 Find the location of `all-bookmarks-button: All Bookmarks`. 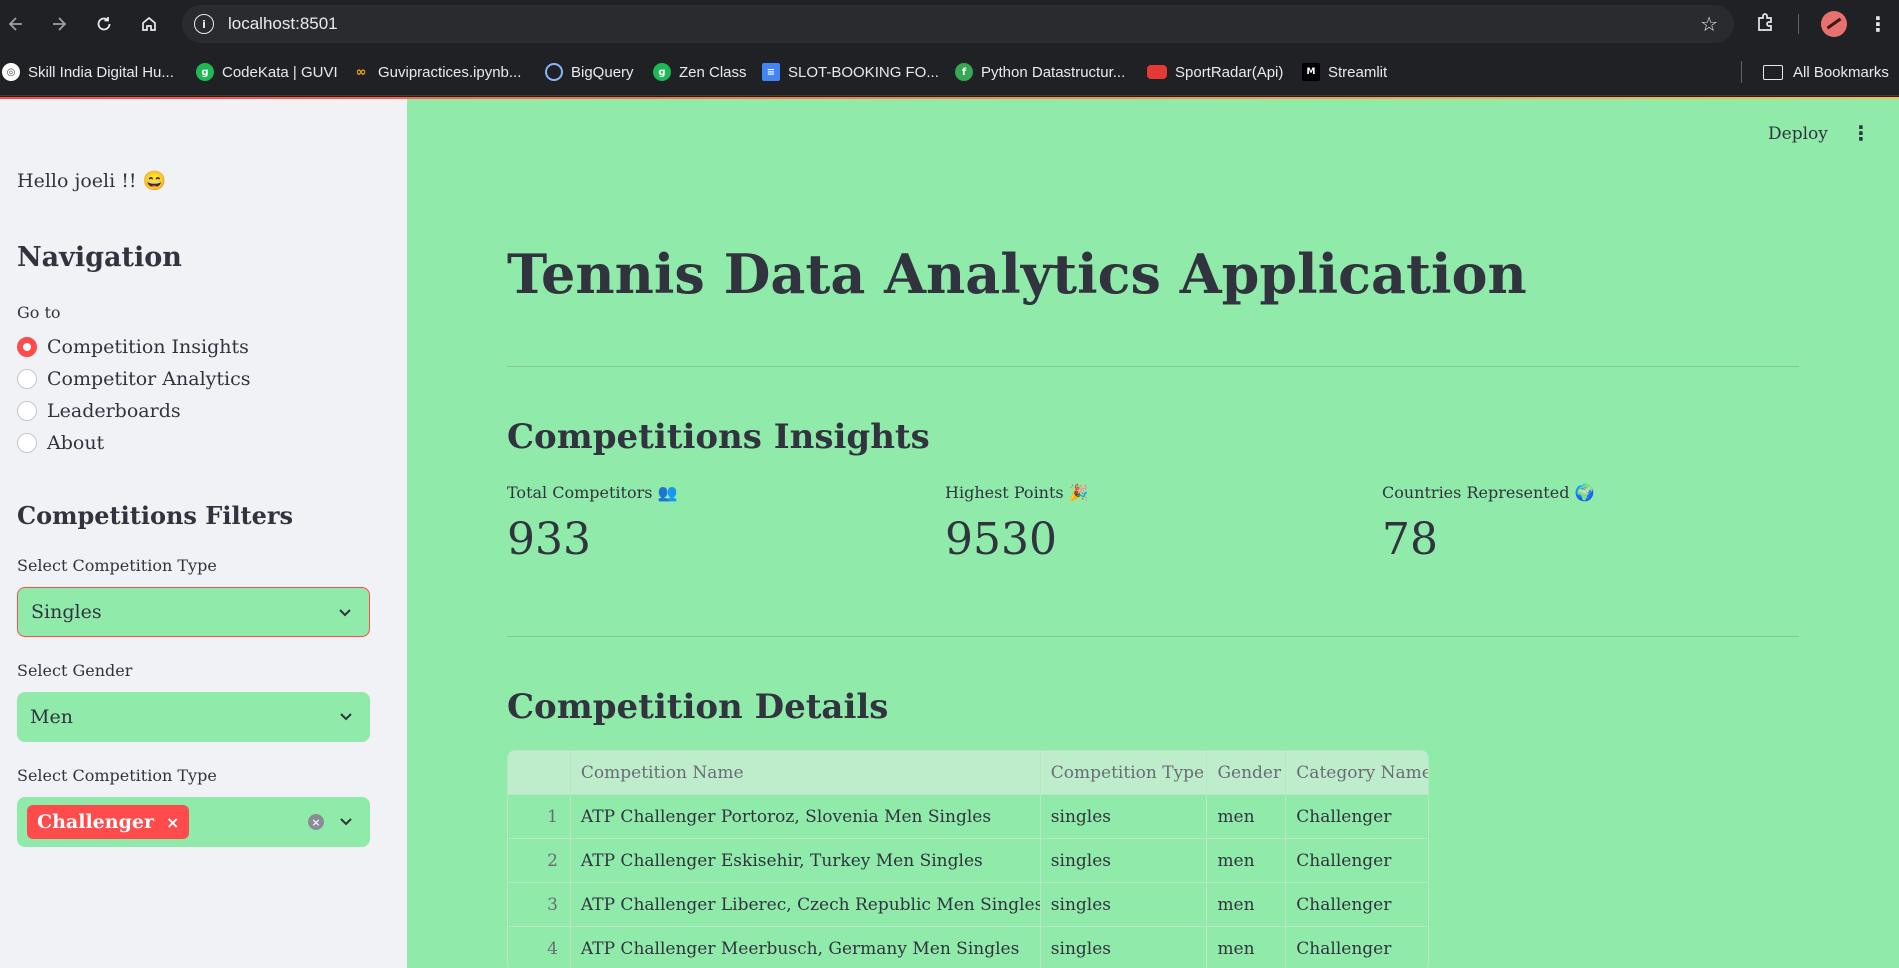

all-bookmarks-button: All Bookmarks is located at coordinates (1826, 72).